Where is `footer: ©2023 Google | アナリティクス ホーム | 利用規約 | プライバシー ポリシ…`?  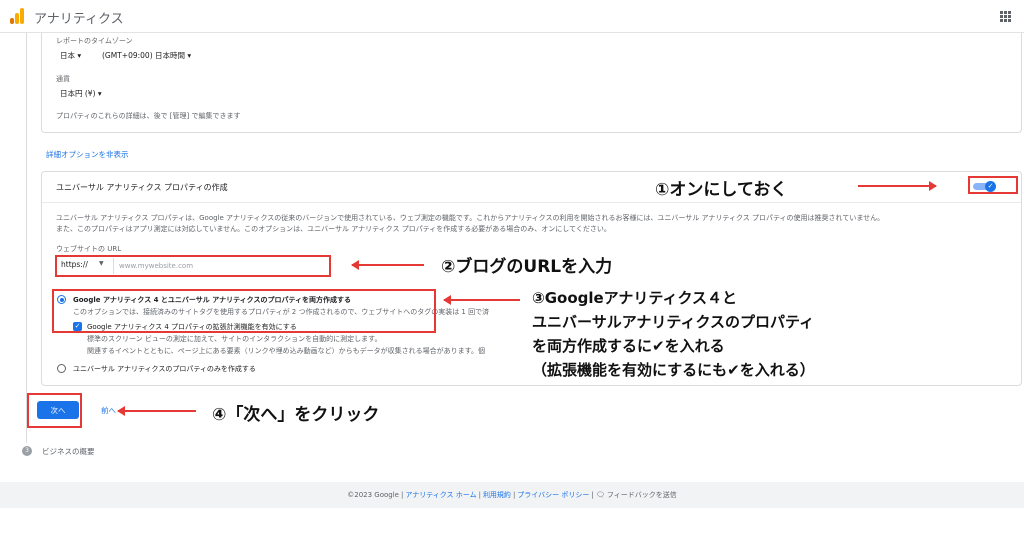
footer: ©2023 Google | アナリティクス ホーム | 利用規約 | プライバシー ポリシ… is located at coordinates (512, 495).